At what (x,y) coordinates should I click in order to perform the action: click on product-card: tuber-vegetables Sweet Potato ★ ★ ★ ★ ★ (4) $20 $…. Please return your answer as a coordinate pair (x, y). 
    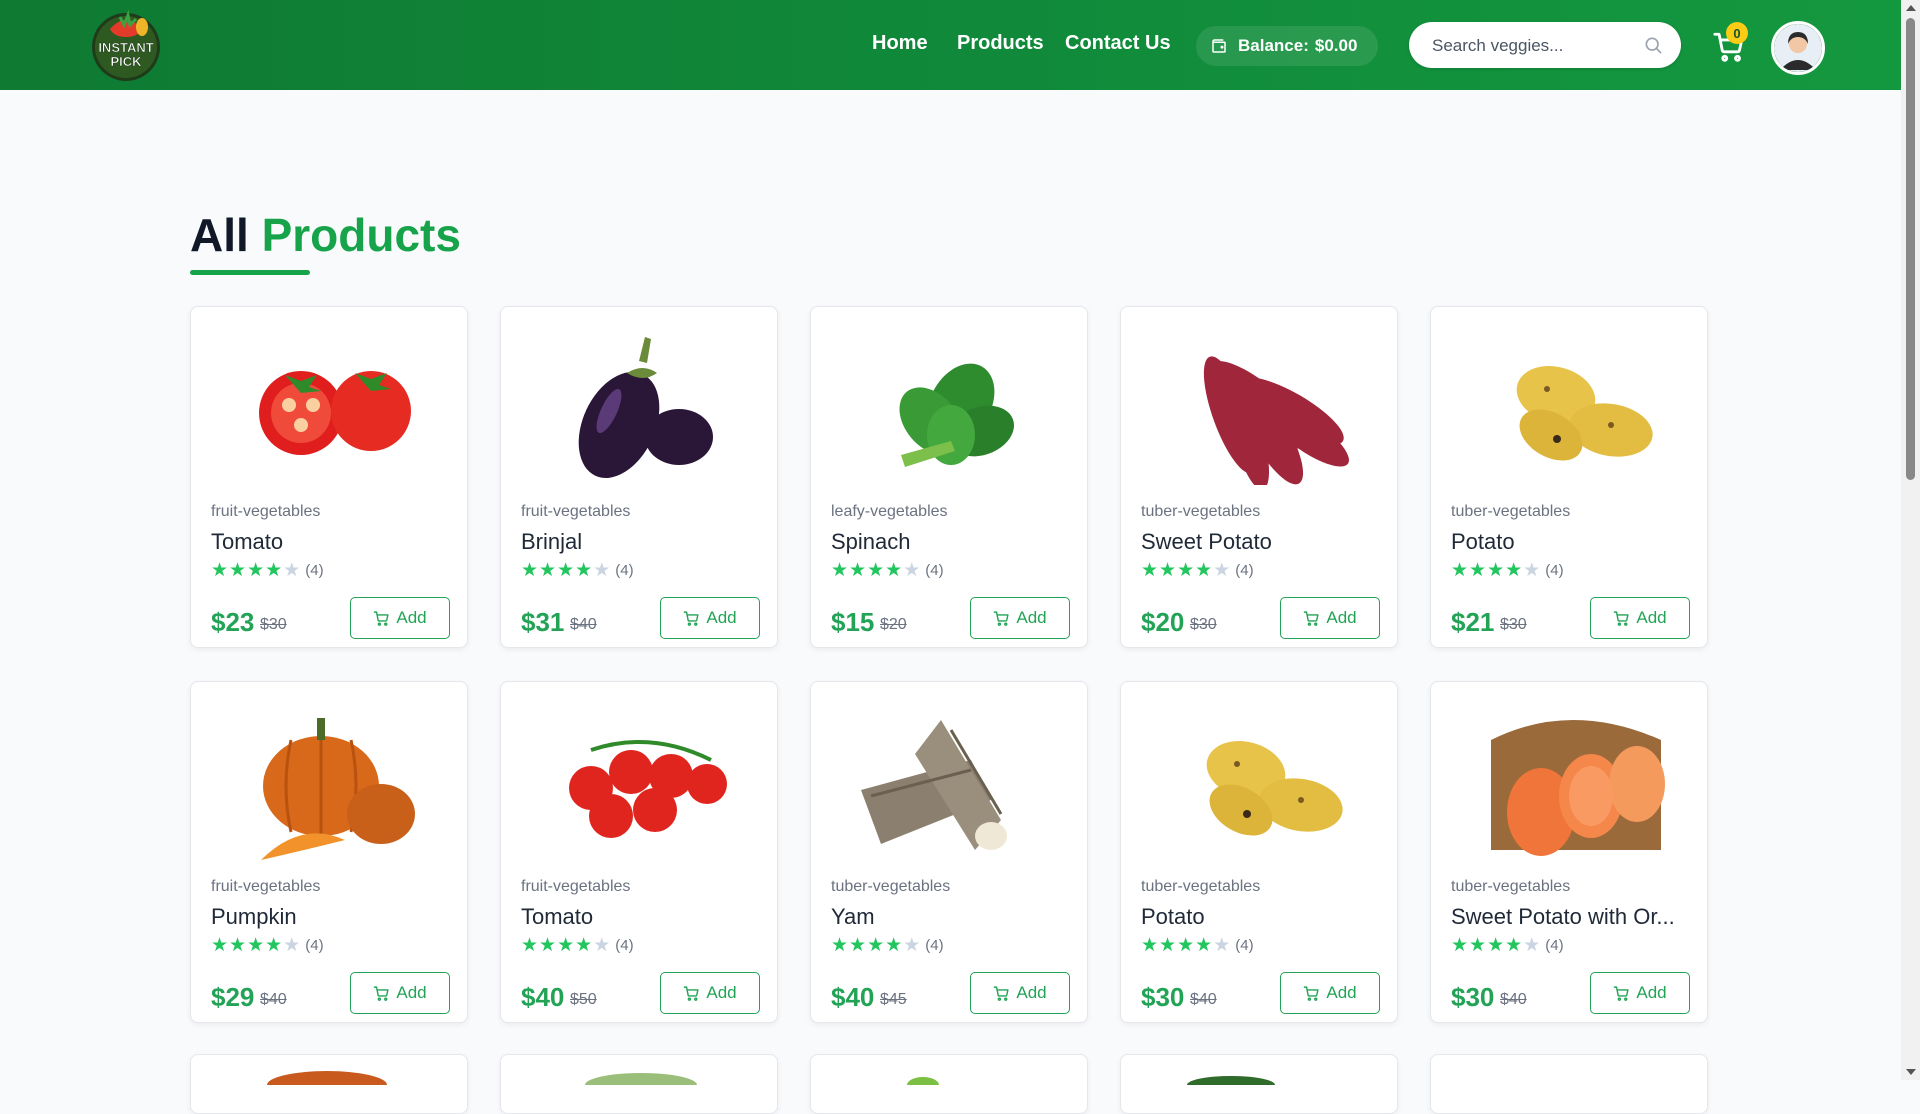
    Looking at the image, I should click on (1259, 477).